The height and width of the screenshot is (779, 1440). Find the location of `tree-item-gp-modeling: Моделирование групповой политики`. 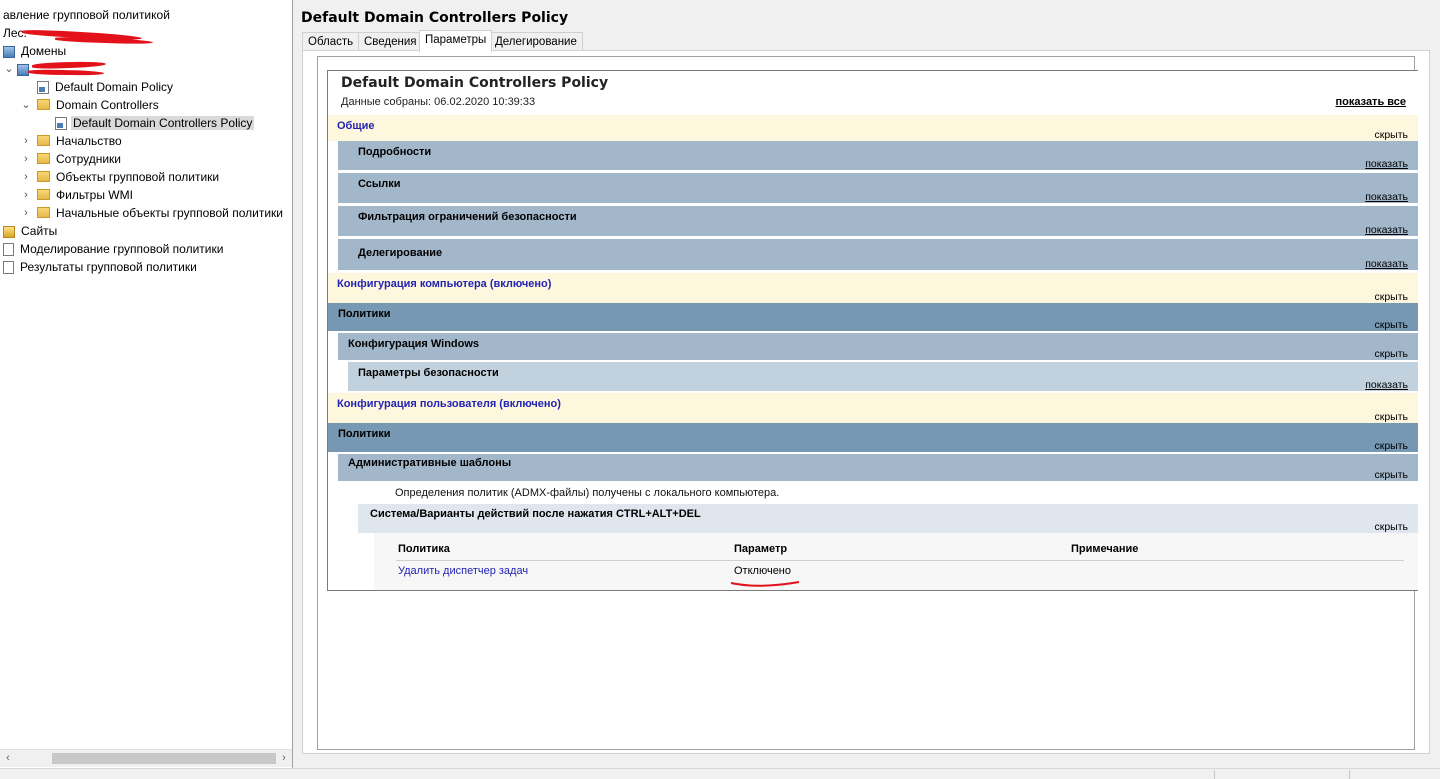

tree-item-gp-modeling: Моделирование групповой политики is located at coordinates (114, 249).